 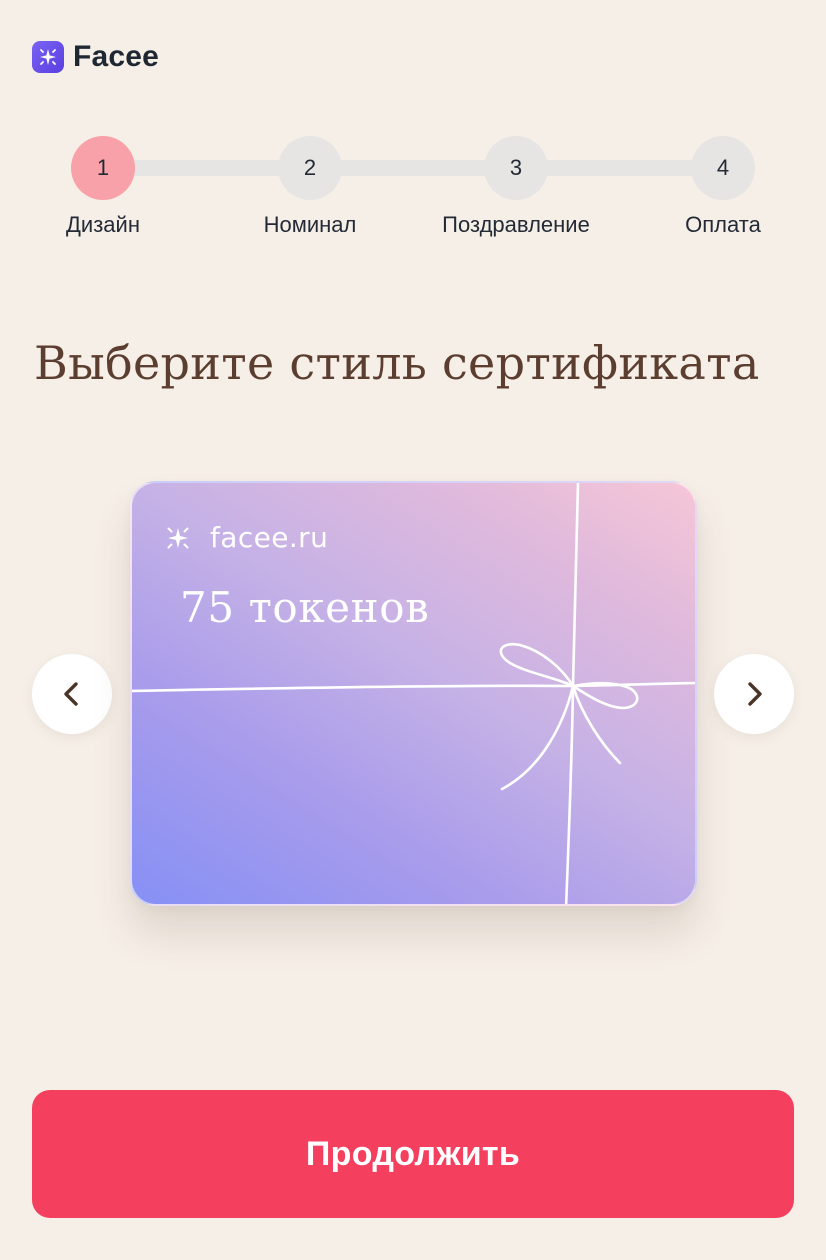 I want to click on step-number: 4, so click(x=723, y=167).